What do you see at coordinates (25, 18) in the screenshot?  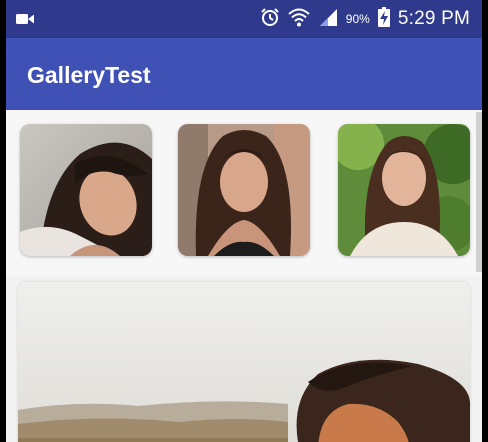 I see `video-camera-icon` at bounding box center [25, 18].